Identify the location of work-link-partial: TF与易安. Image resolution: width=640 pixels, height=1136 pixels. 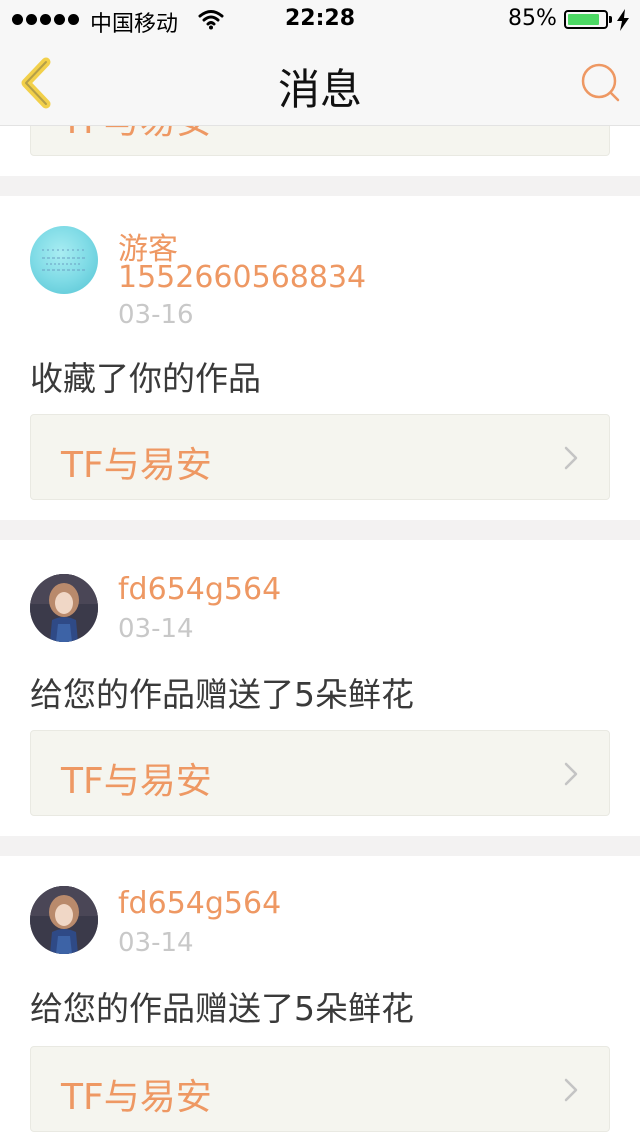
(320, 141).